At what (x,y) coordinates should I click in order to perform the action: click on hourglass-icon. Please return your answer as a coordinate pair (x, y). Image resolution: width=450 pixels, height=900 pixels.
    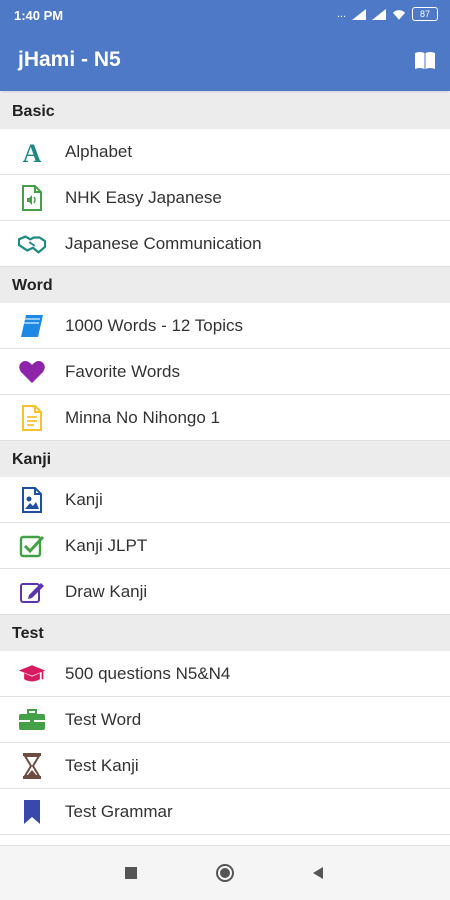
    Looking at the image, I should click on (32, 766).